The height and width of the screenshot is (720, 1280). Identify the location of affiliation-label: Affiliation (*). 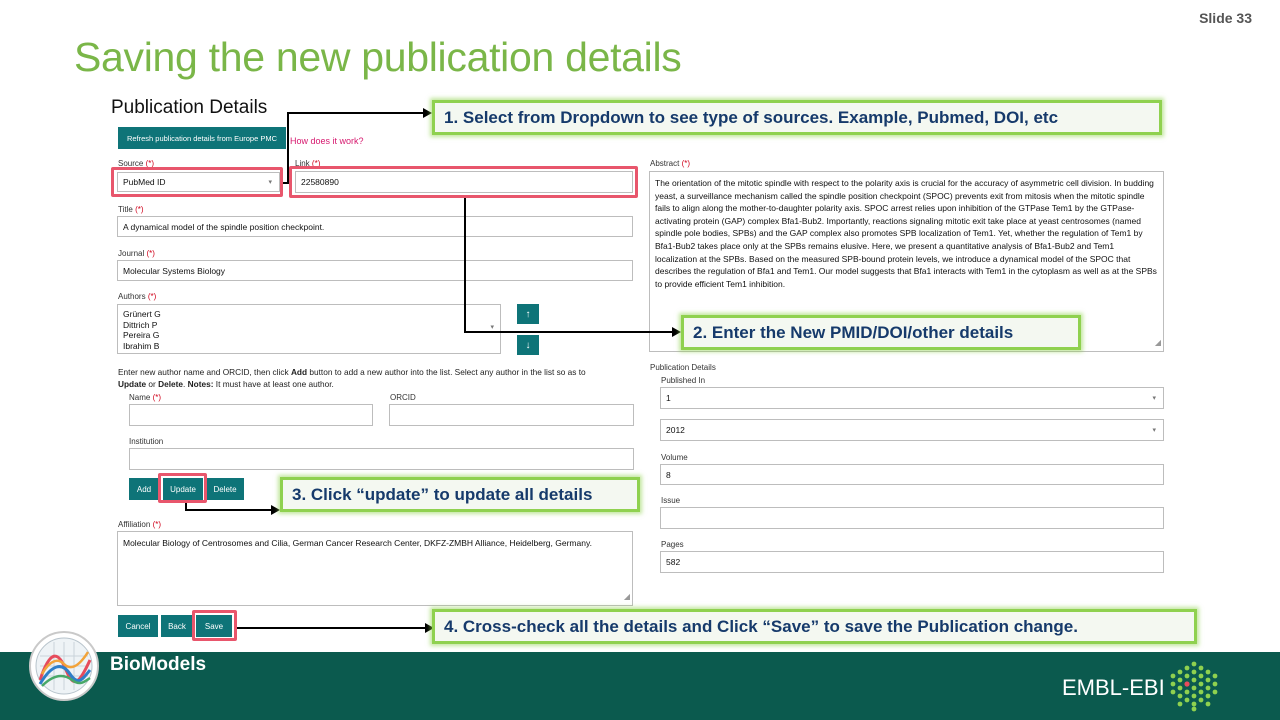
(140, 524).